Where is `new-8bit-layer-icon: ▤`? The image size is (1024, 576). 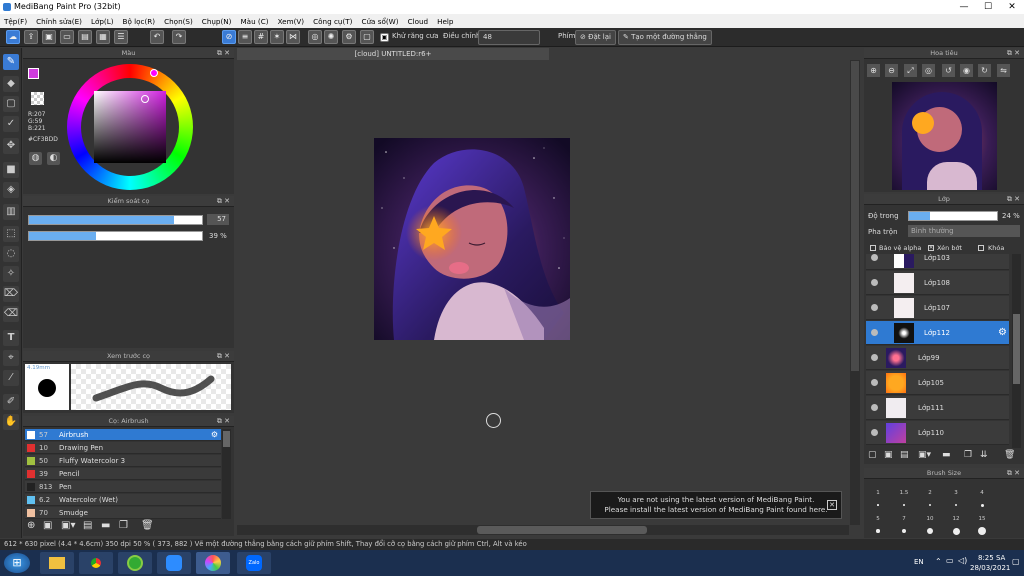 new-8bit-layer-icon: ▤ is located at coordinates (904, 455).